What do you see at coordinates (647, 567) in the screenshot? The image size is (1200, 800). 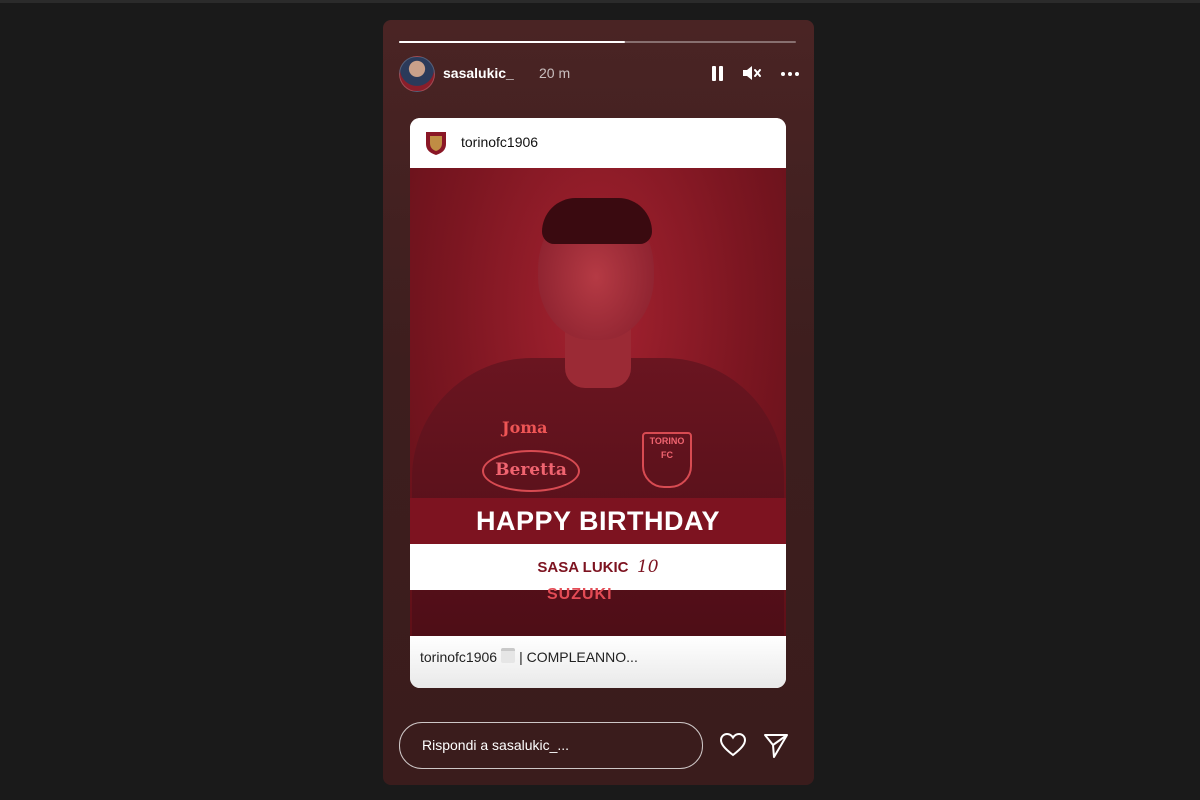 I see `player-number: 10` at bounding box center [647, 567].